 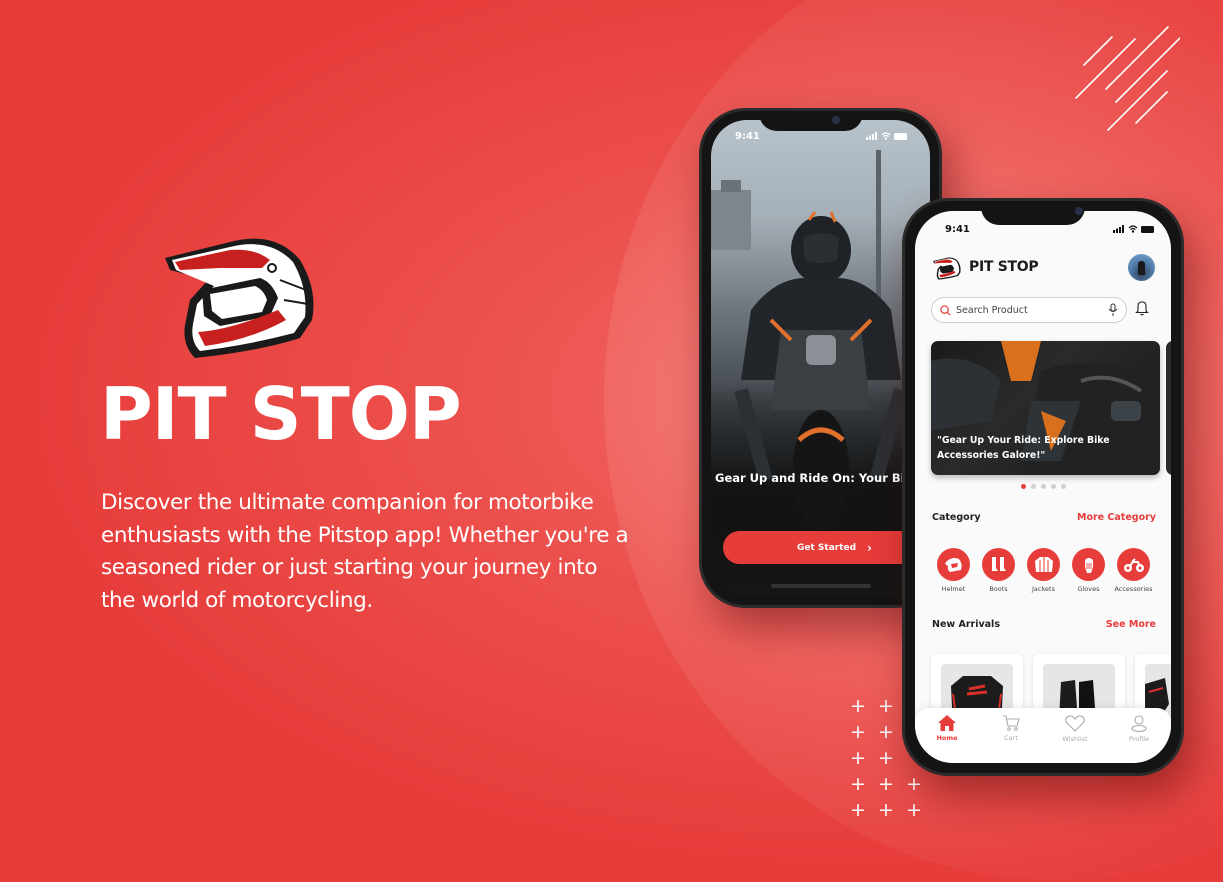 I want to click on category-list: Helmet Boots Jackets Gloves Accessories, so click(x=1045, y=570).